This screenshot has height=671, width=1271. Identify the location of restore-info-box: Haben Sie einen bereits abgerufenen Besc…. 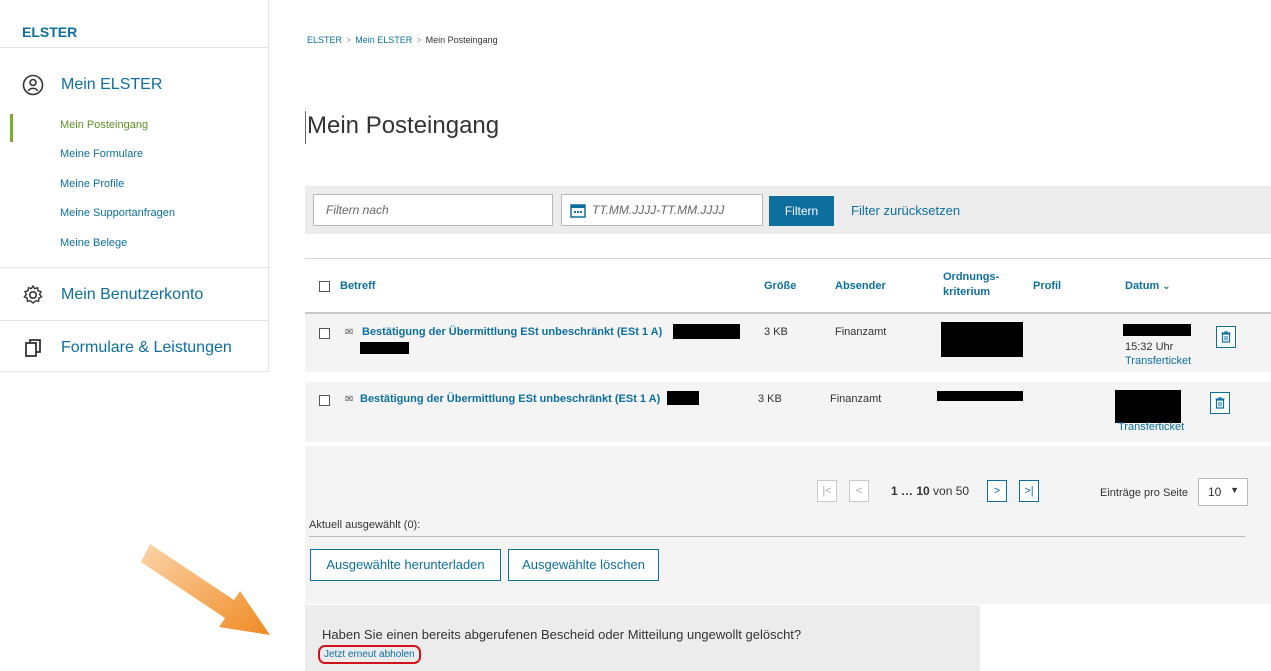
(642, 638).